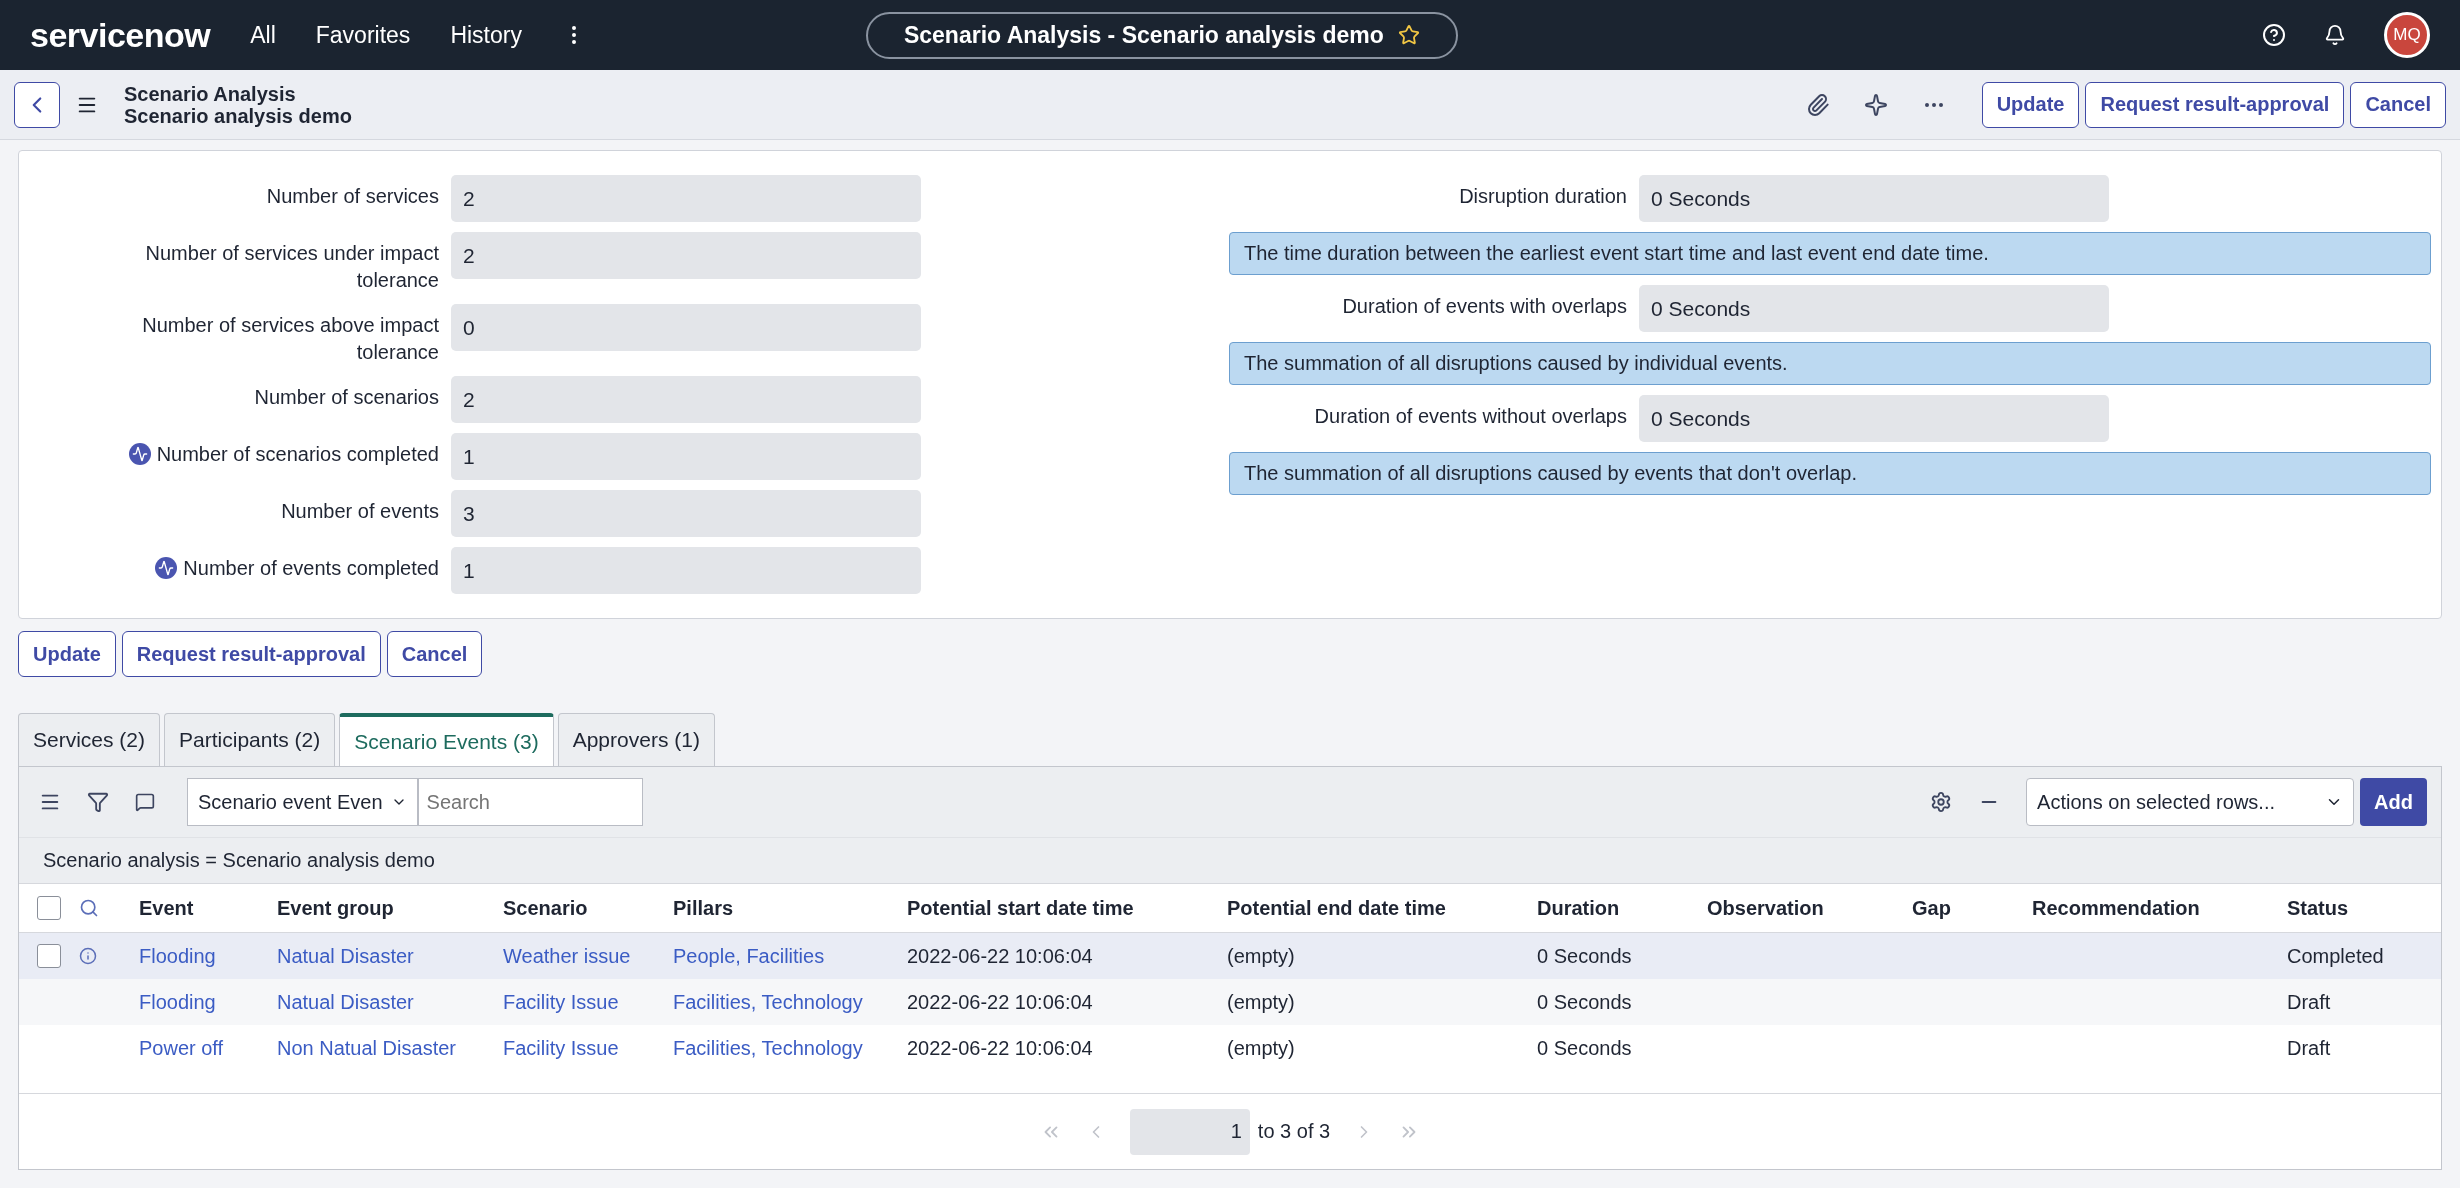 Image resolution: width=2460 pixels, height=1188 pixels. I want to click on column-header: Observation, so click(1809, 908).